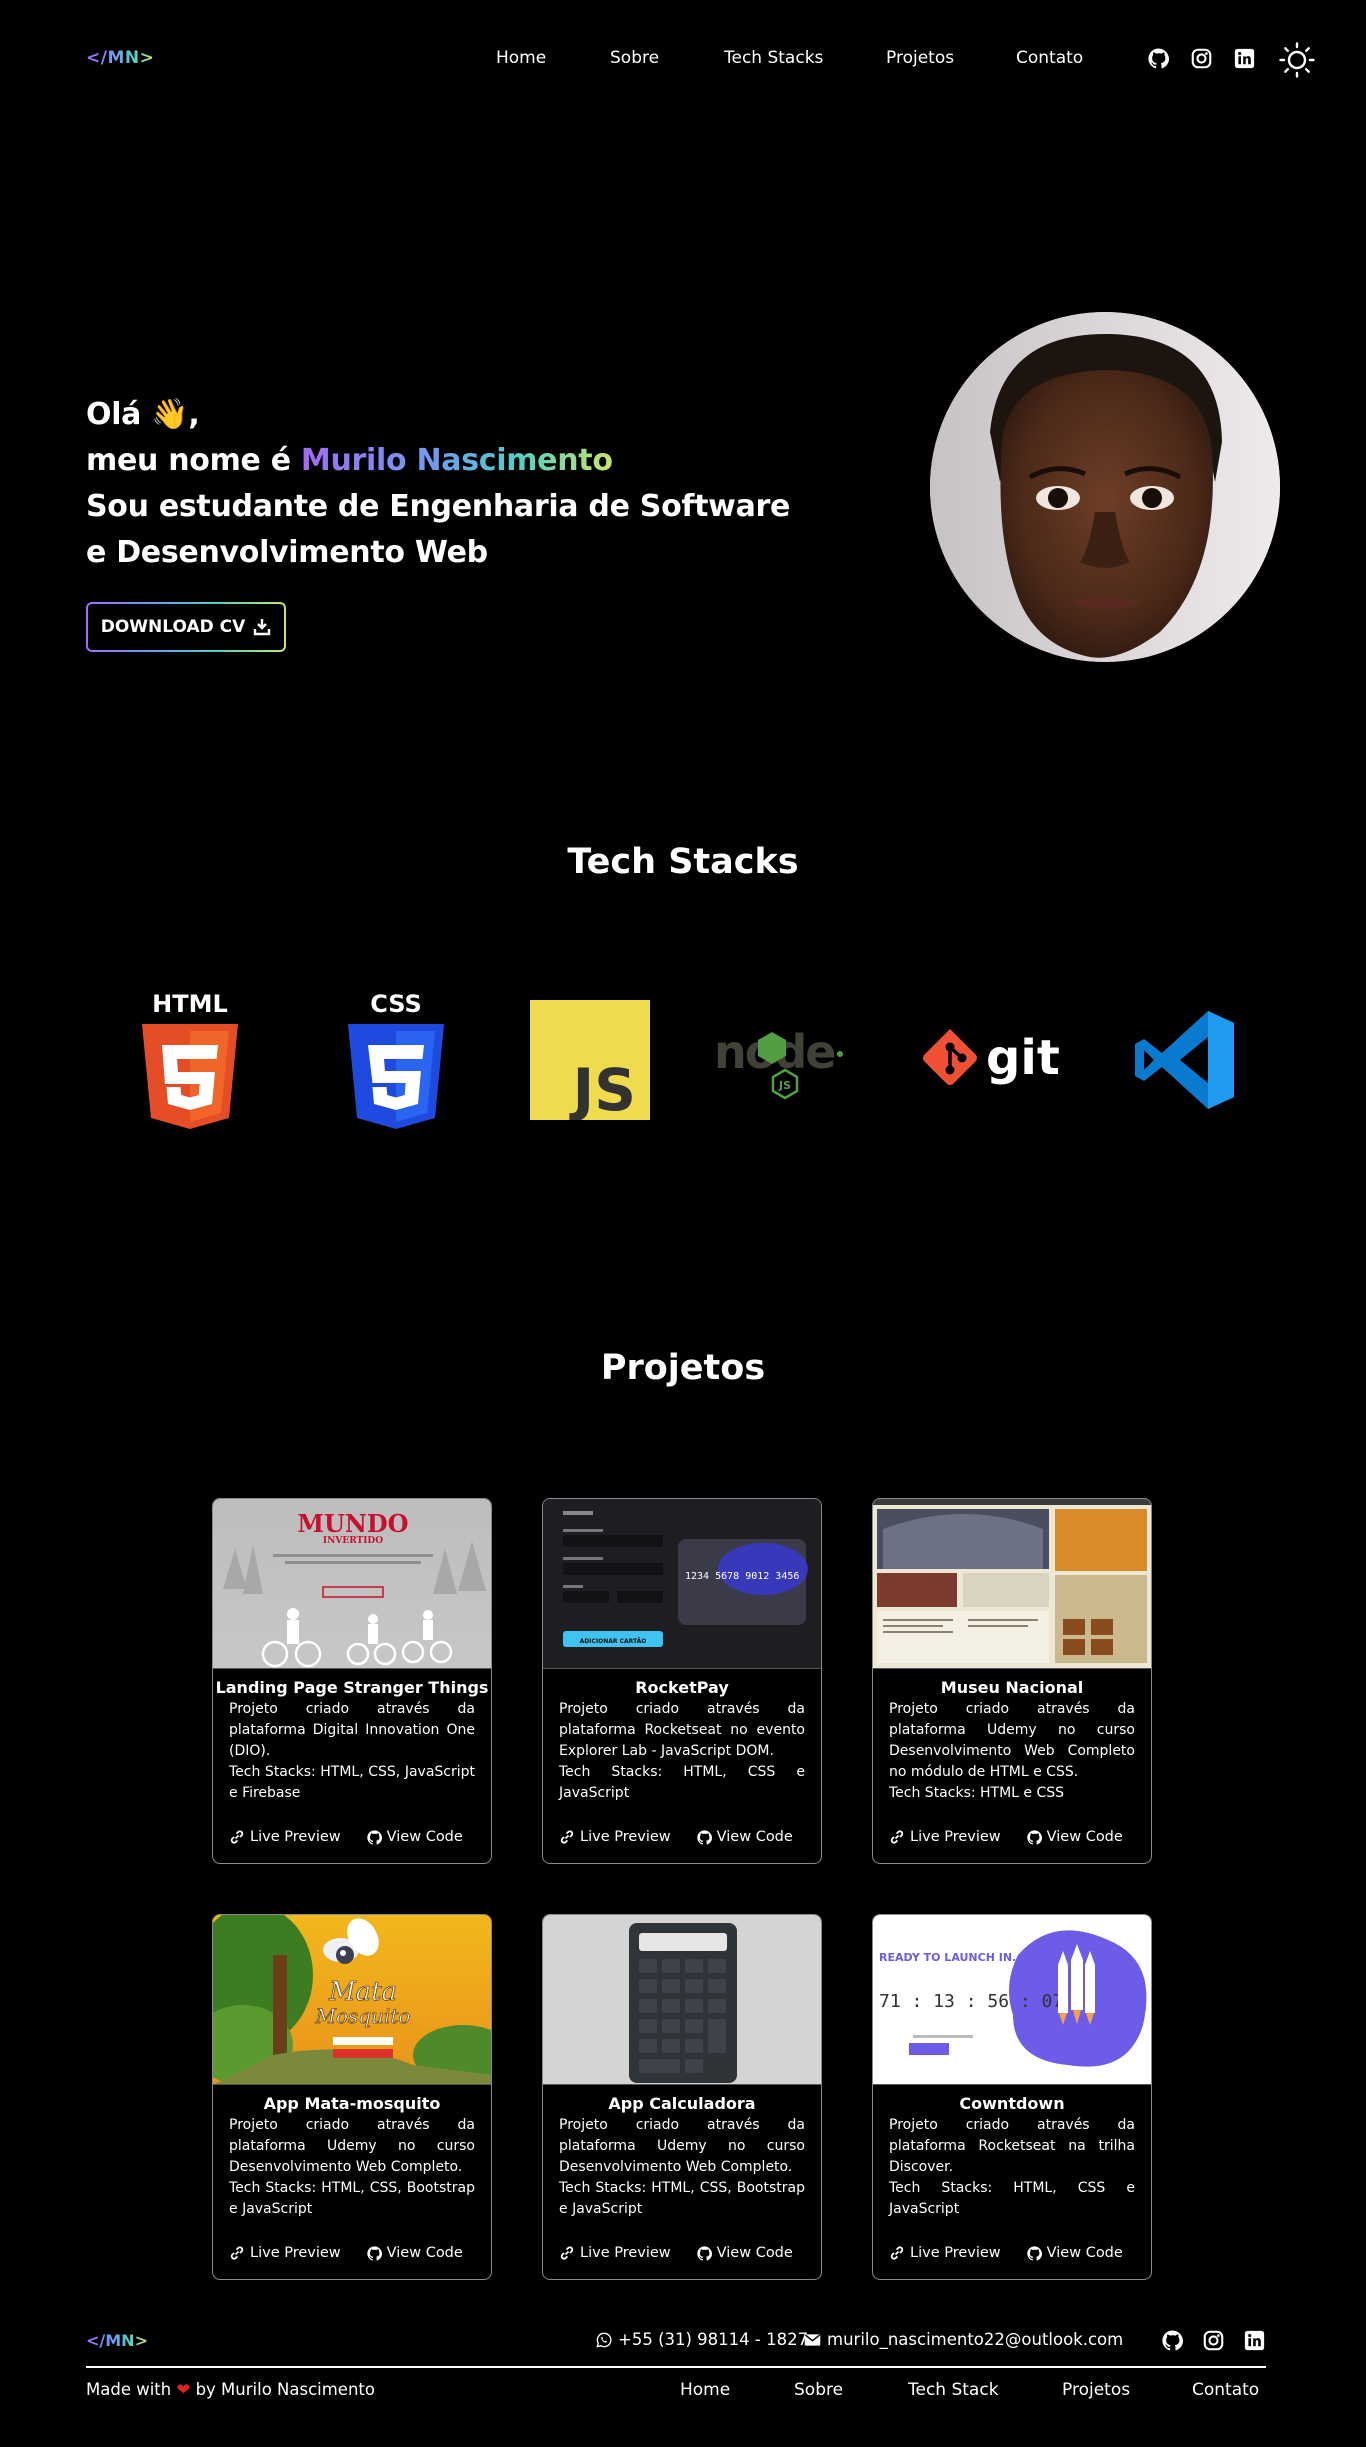  Describe the element at coordinates (590, 1060) in the screenshot. I see `javascript-logo: JS` at that location.